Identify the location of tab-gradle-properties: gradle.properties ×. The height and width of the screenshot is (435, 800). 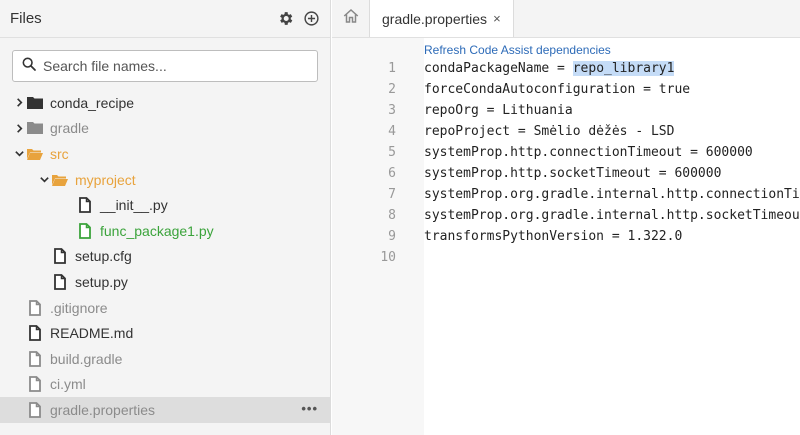
(442, 18).